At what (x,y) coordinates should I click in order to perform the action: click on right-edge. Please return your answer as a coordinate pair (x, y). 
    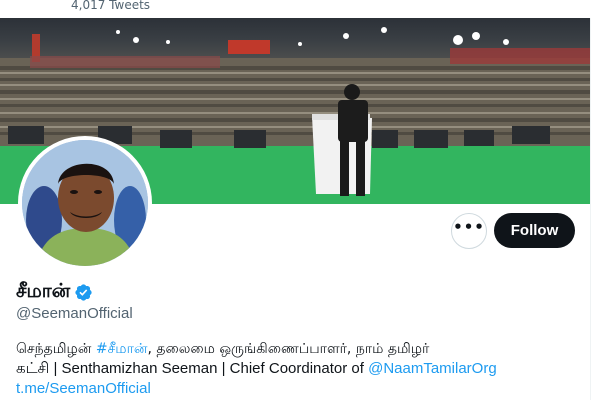
    Looking at the image, I should click on (595, 209).